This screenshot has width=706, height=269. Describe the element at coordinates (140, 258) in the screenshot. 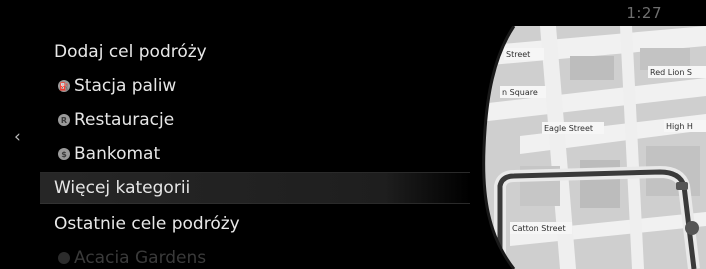

I see `recent-item-label: Acacia Gardens` at that location.